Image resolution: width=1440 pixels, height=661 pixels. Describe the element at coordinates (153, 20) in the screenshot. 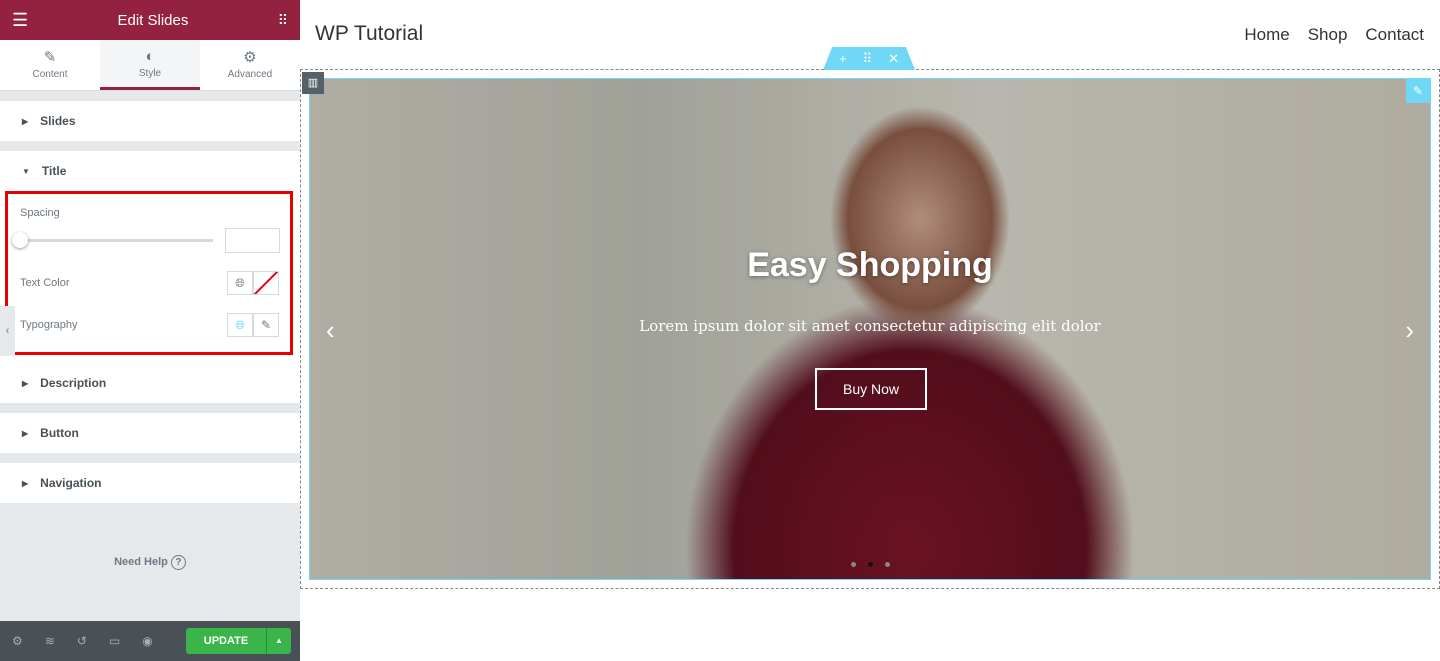

I see `panel-title: Edit Slides` at that location.